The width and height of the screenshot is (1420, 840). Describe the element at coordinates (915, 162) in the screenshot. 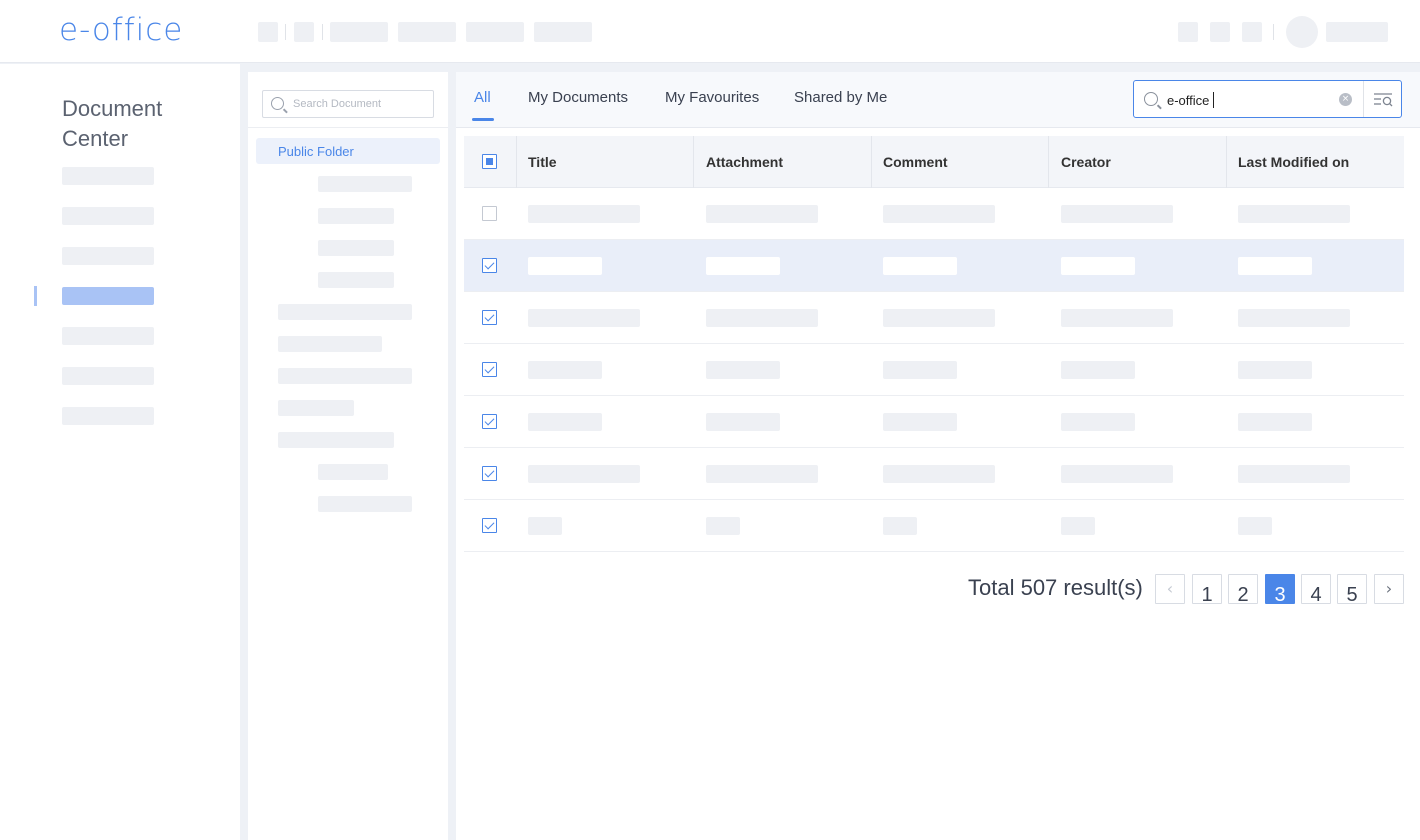

I see `column-header-comment: Comment` at that location.